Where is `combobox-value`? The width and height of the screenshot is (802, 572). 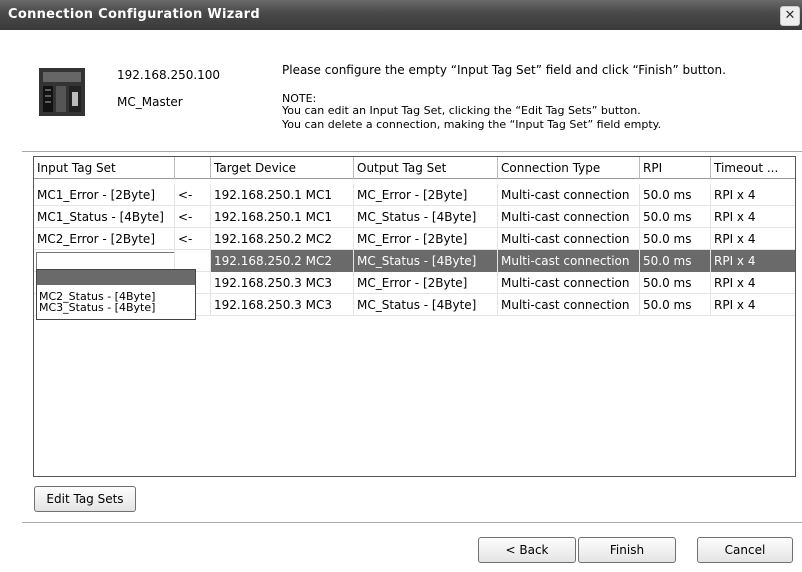 combobox-value is located at coordinates (105, 261).